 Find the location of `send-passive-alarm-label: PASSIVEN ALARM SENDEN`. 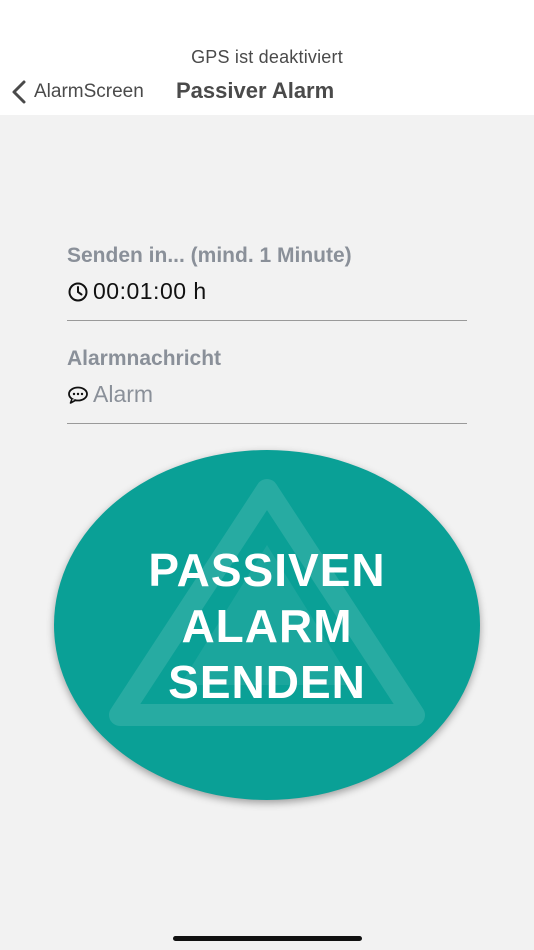

send-passive-alarm-label: PASSIVEN ALARM SENDEN is located at coordinates (267, 626).